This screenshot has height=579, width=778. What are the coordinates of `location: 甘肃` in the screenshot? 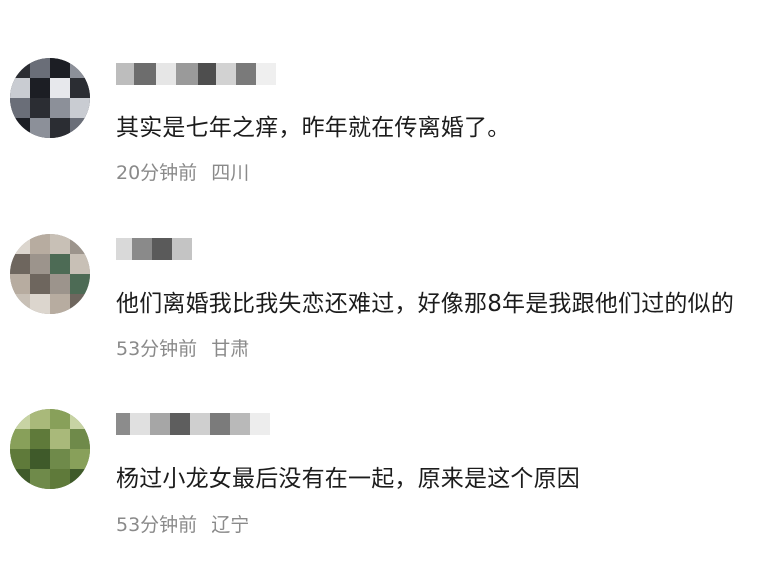 It's located at (230, 349).